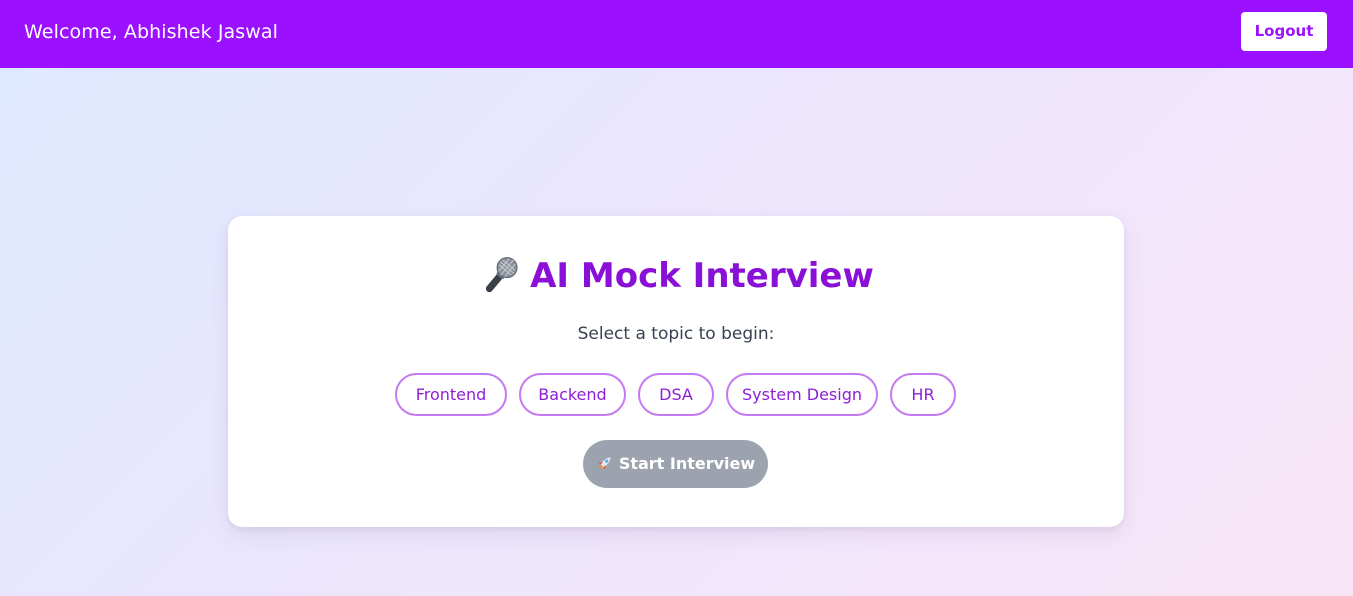 This screenshot has width=1353, height=596. What do you see at coordinates (1284, 31) in the screenshot?
I see `logout-button: Logout` at bounding box center [1284, 31].